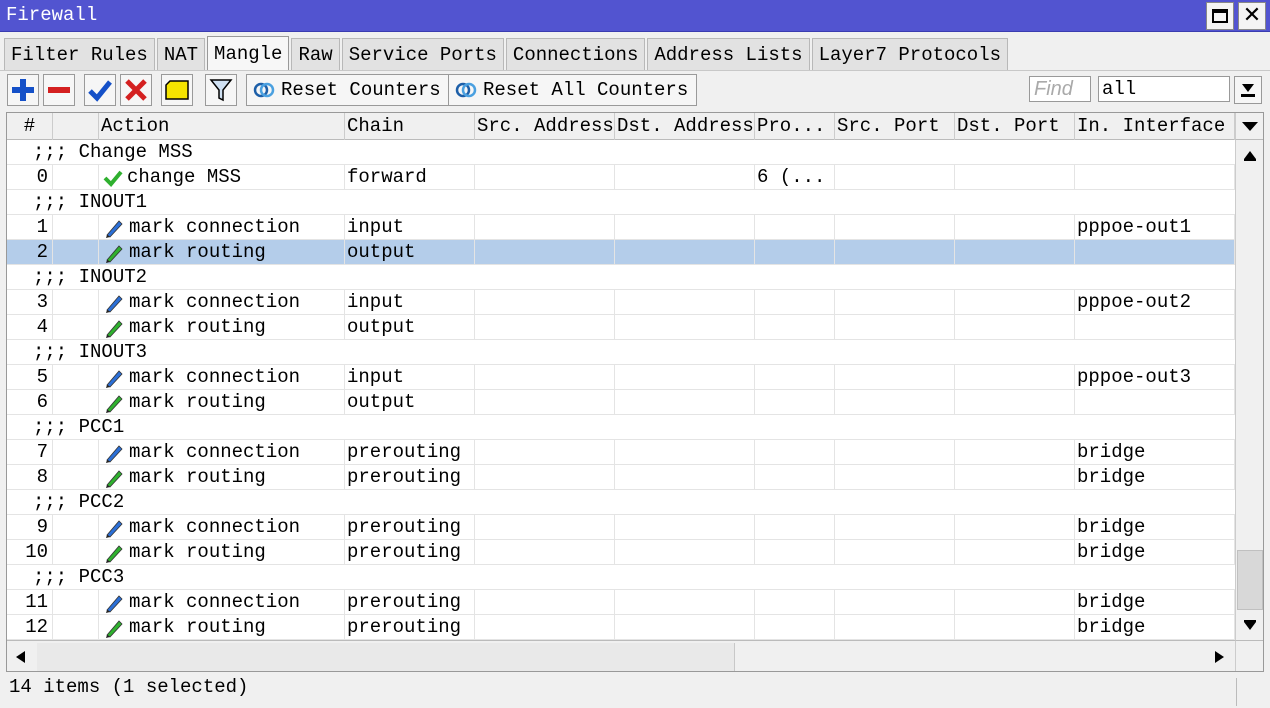 The width and height of the screenshot is (1270, 708). What do you see at coordinates (315, 54) in the screenshot?
I see `tab-raw: Raw` at bounding box center [315, 54].